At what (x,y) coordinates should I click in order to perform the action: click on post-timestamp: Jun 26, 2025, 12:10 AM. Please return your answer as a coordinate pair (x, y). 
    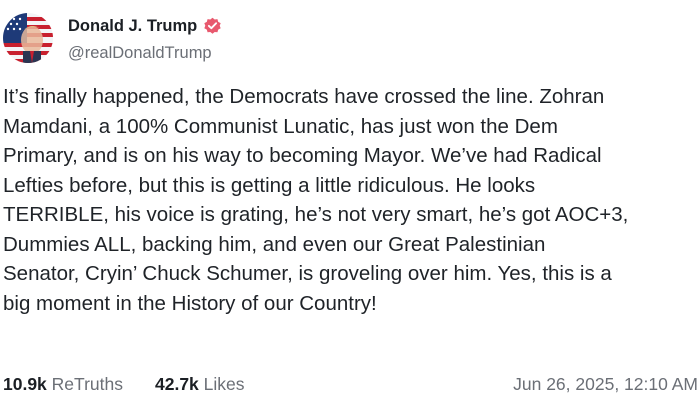
    Looking at the image, I should click on (605, 384).